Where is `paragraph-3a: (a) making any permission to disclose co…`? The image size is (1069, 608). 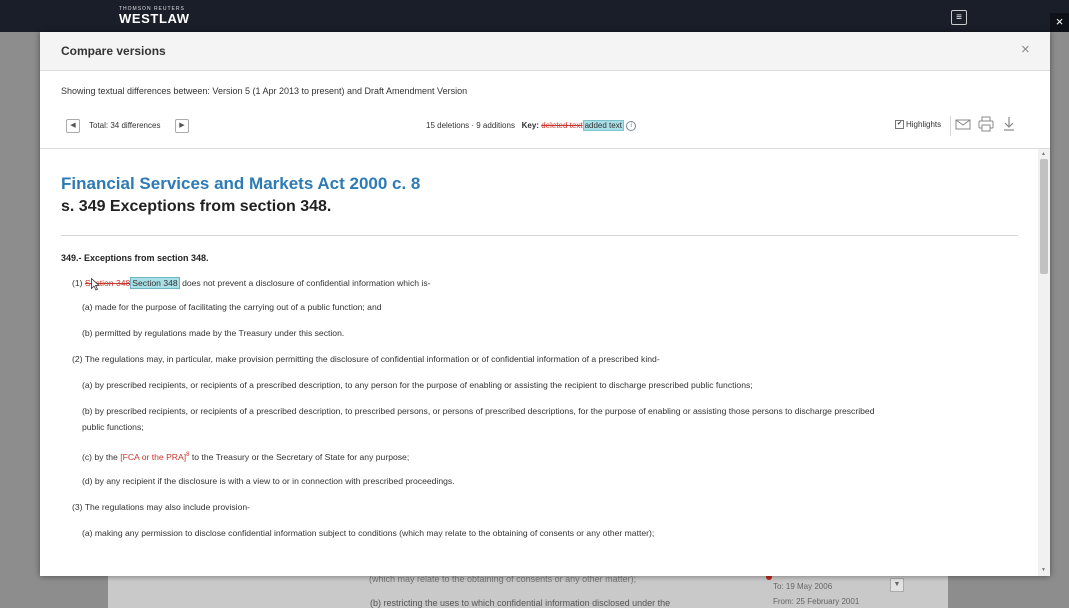 paragraph-3a: (a) making any permission to disclose co… is located at coordinates (368, 533).